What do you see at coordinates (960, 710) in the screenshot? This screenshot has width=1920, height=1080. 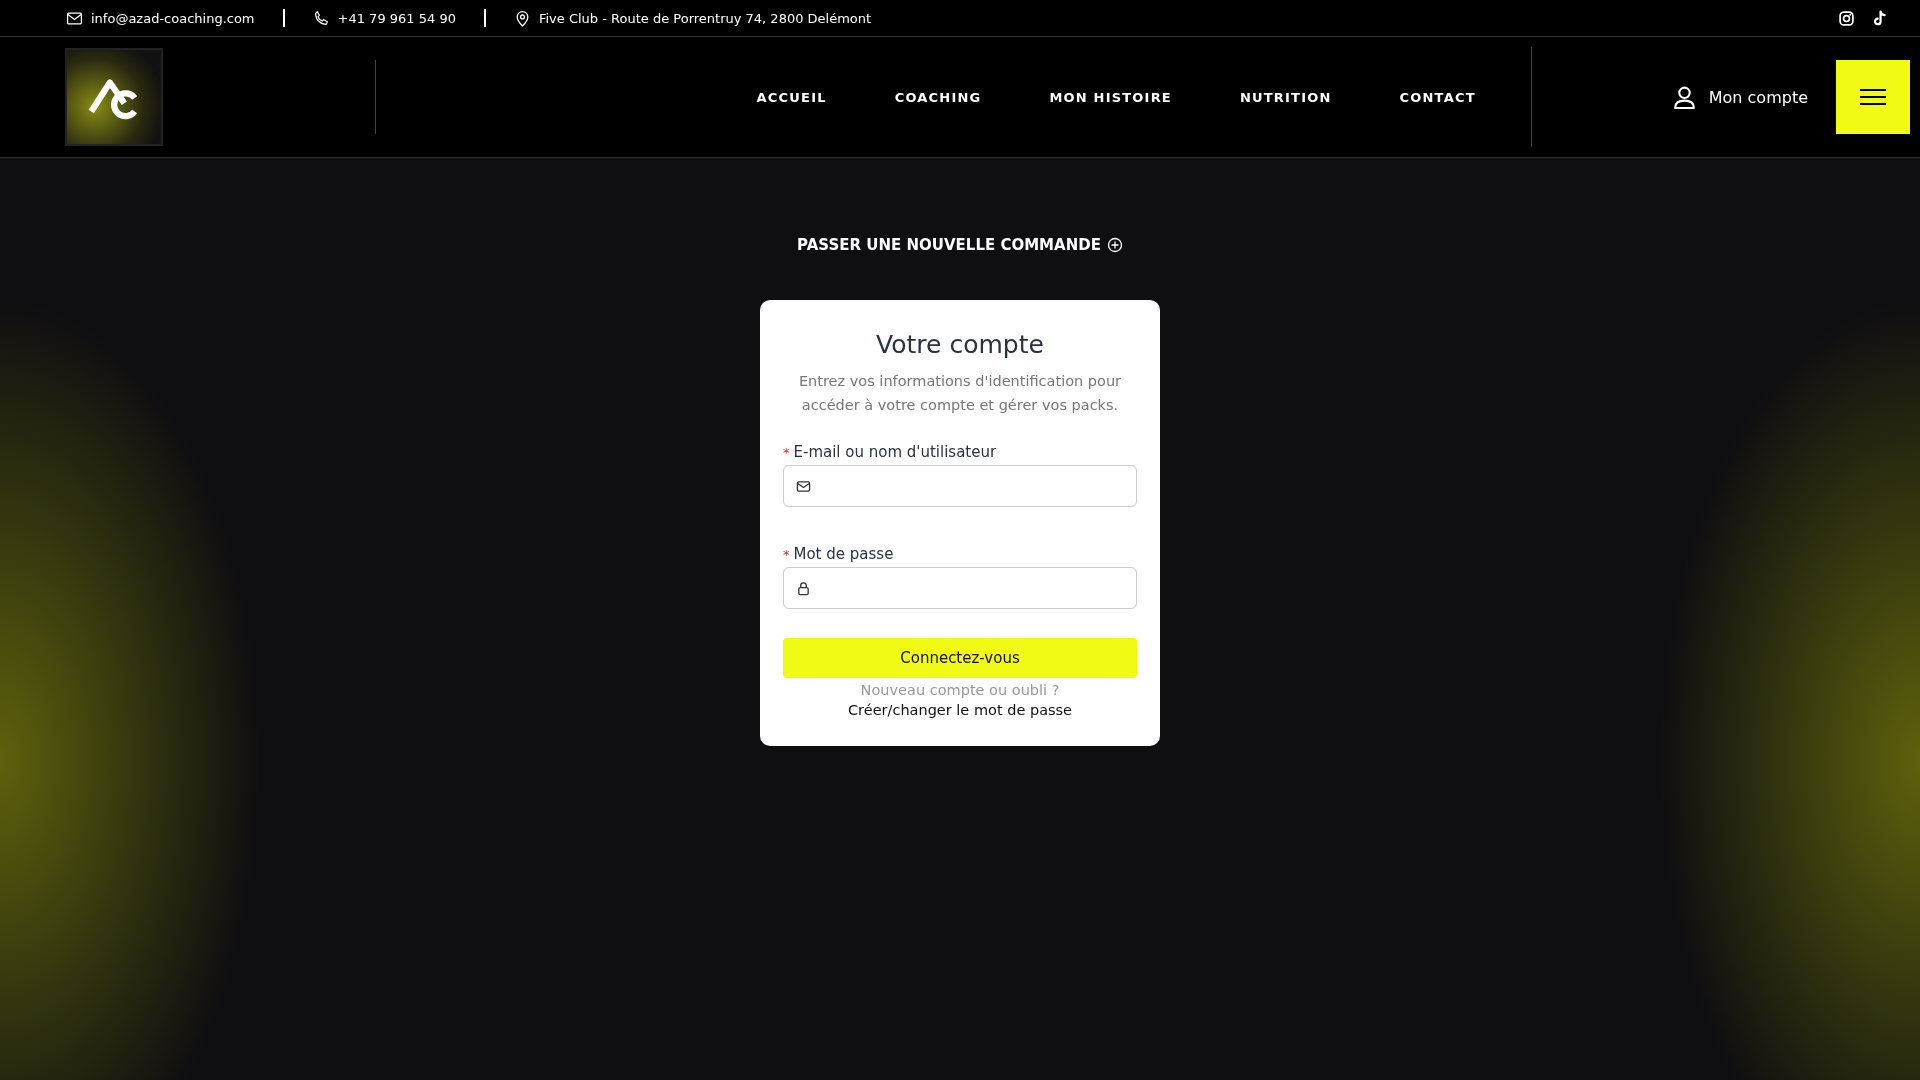 I see `reset-password-link: Créer/changer le mot de passe` at bounding box center [960, 710].